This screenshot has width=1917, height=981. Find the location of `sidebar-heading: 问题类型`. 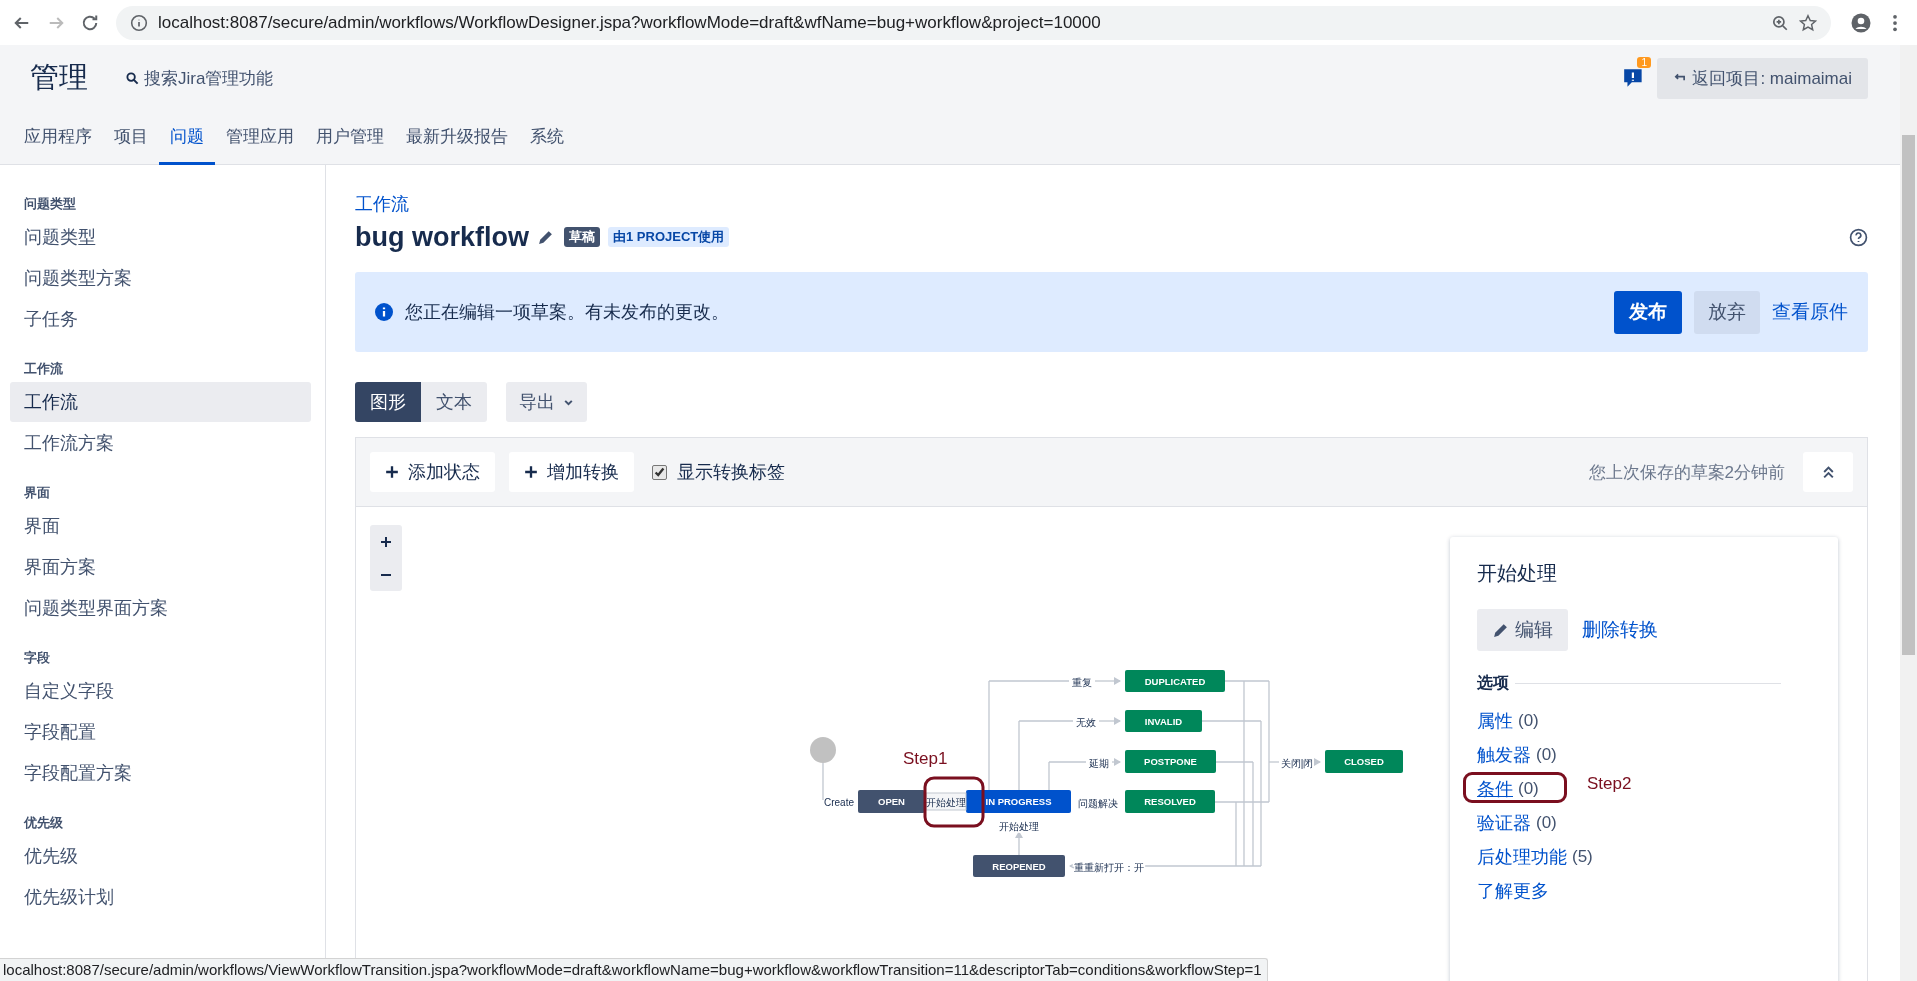

sidebar-heading: 问题类型 is located at coordinates (50, 204).